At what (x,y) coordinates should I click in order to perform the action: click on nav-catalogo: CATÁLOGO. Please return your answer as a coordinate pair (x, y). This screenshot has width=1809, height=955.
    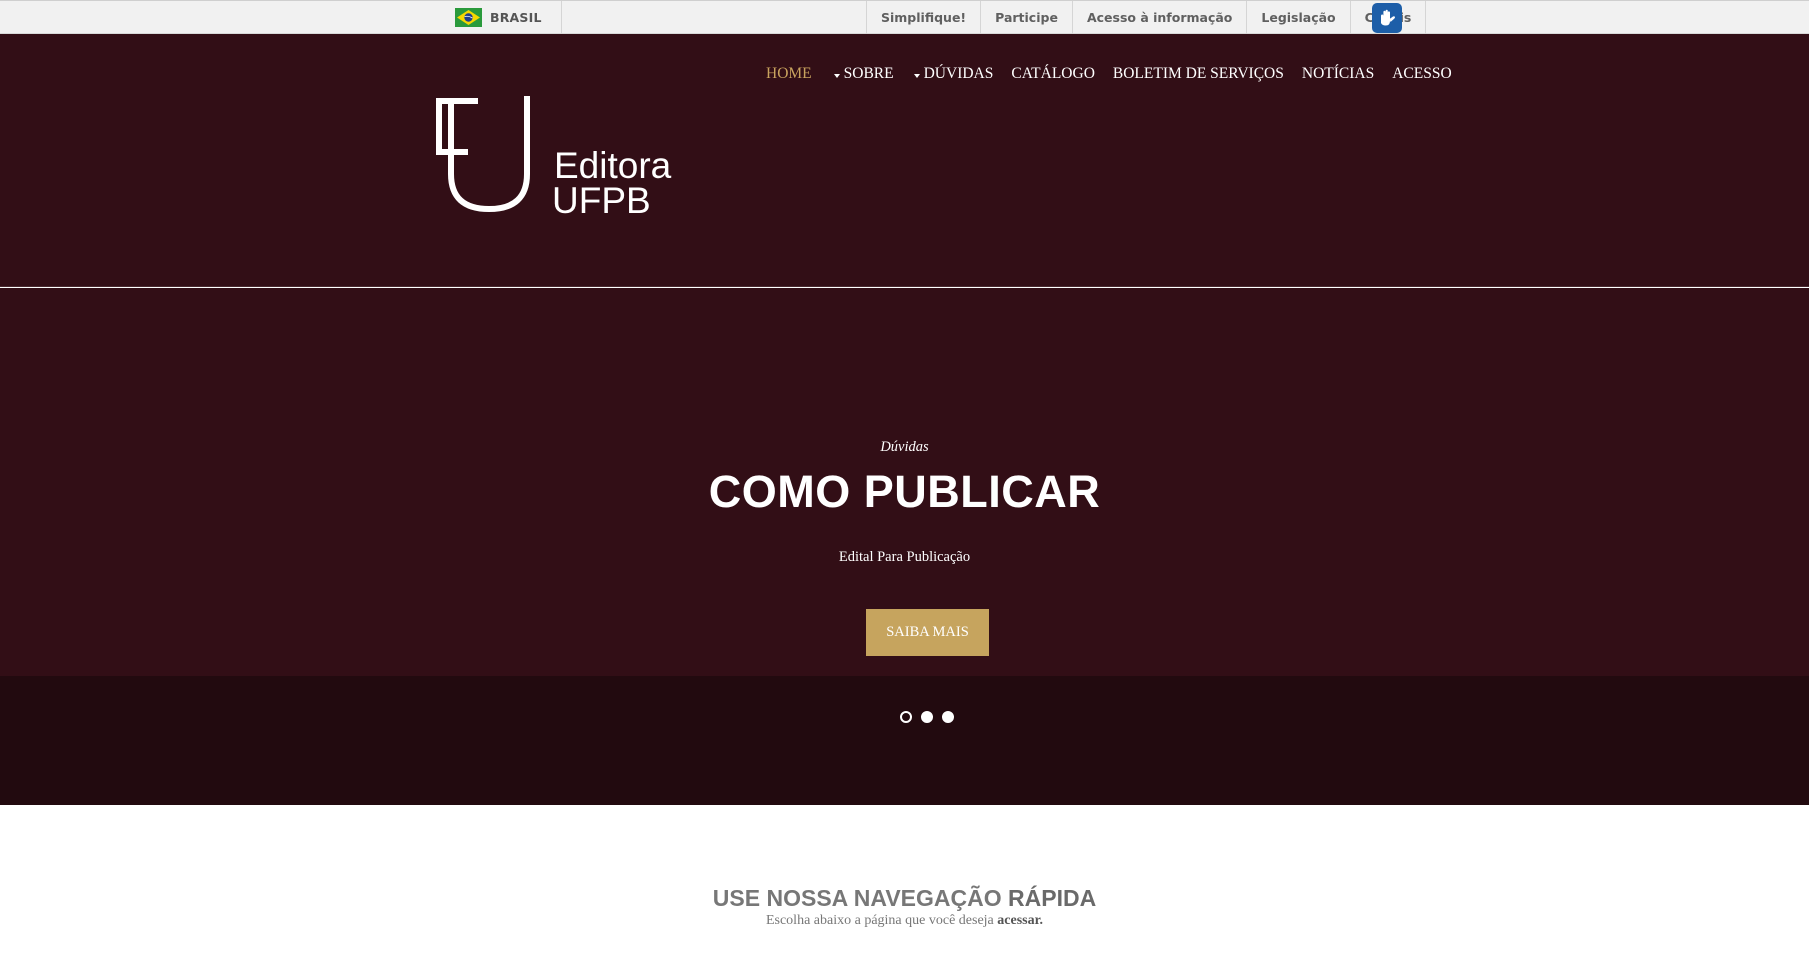
    Looking at the image, I should click on (1053, 74).